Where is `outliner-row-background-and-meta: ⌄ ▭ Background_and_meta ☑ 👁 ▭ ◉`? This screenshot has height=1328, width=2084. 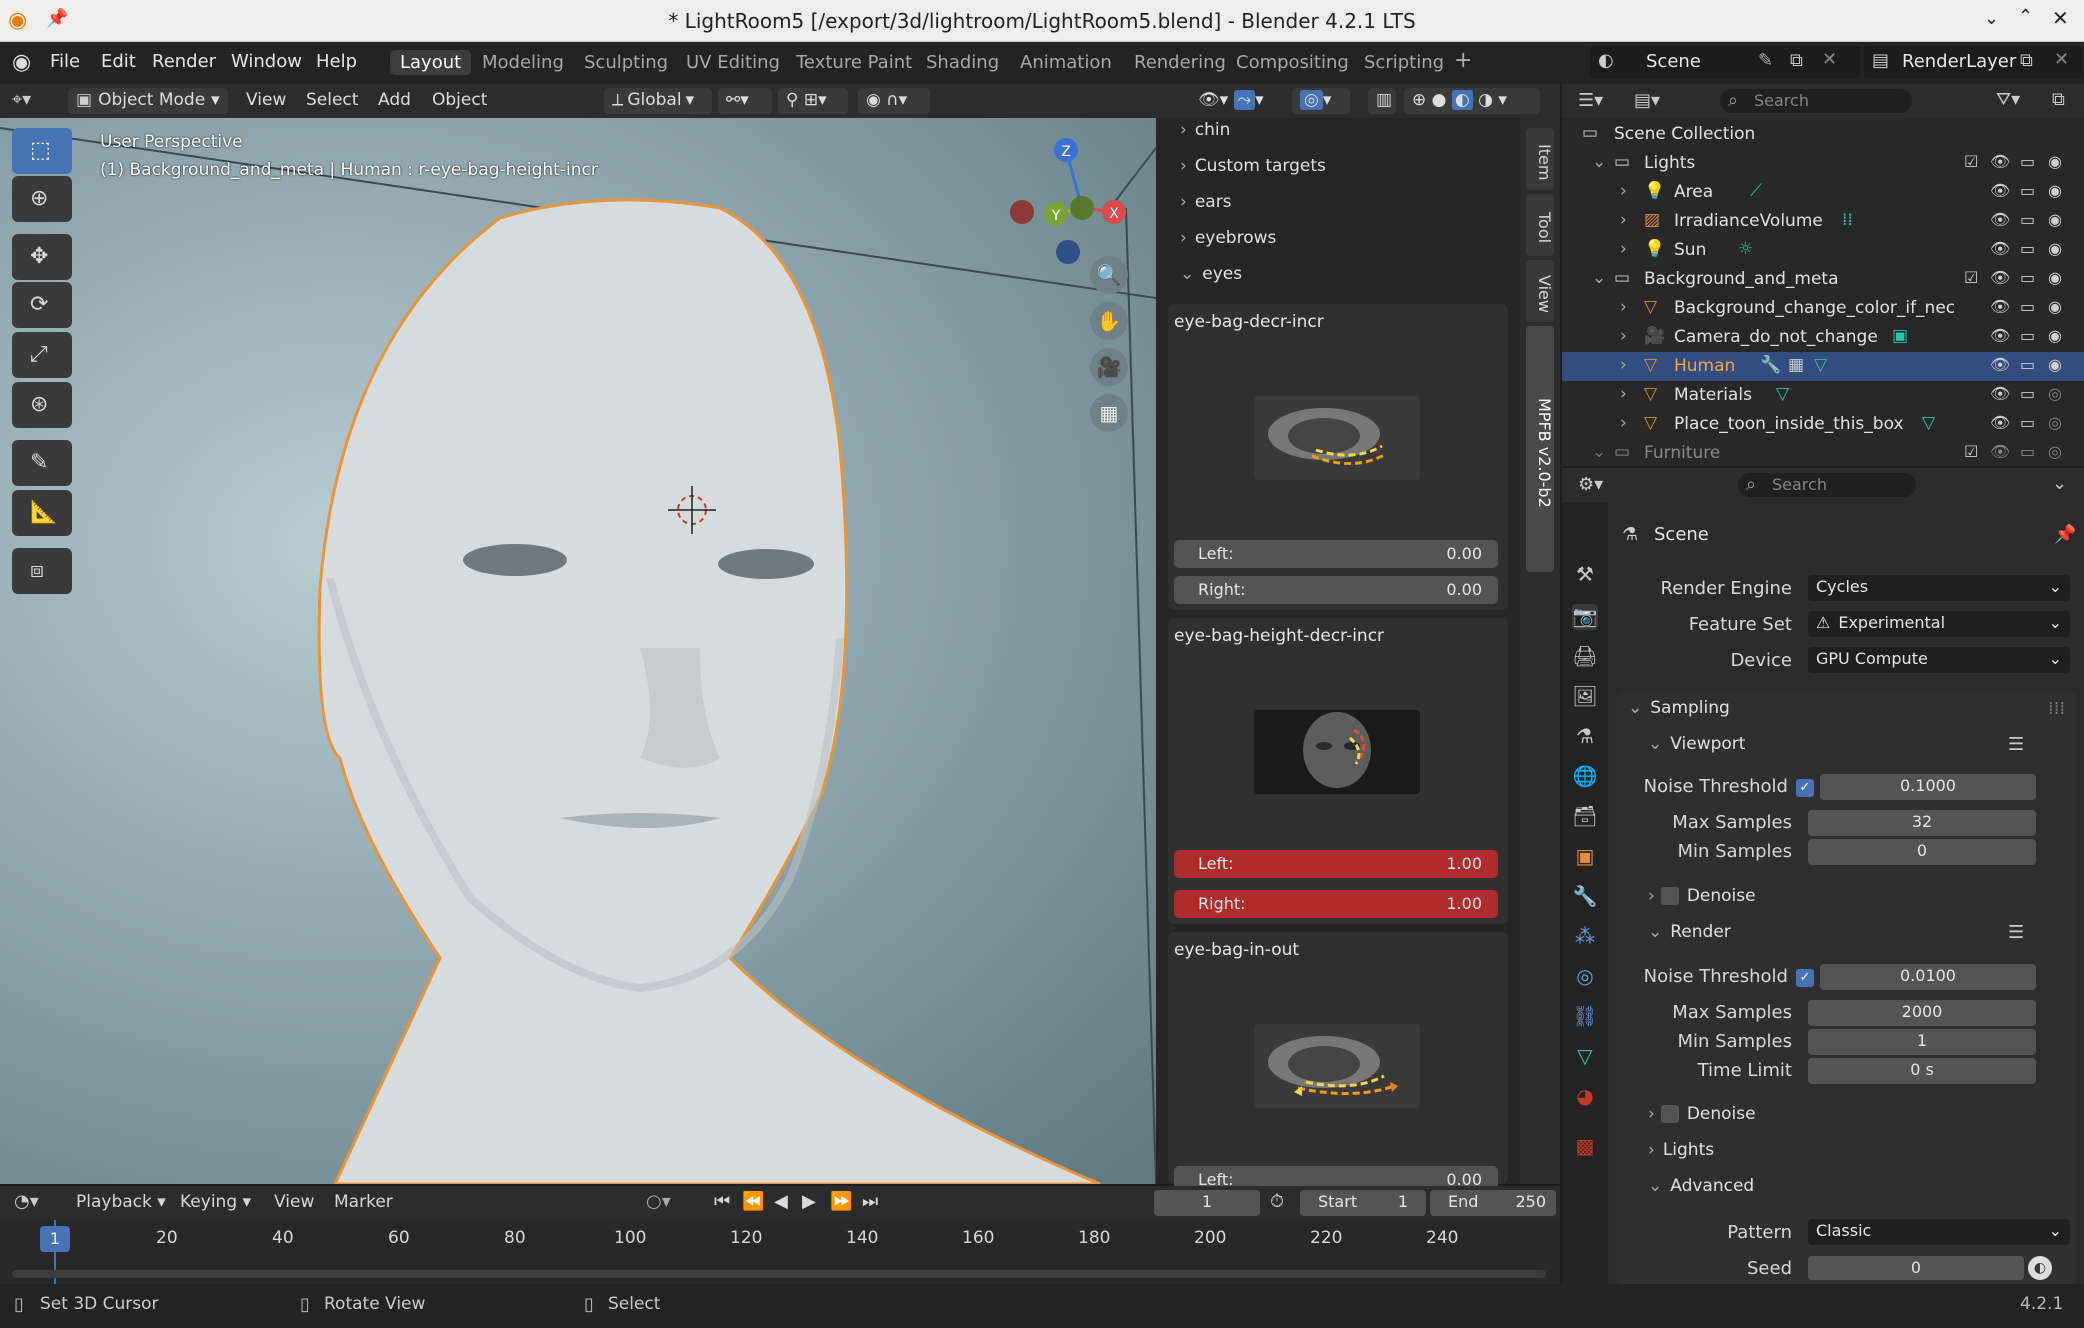 outliner-row-background-and-meta: ⌄ ▭ Background_and_meta ☑ 👁 ▭ ◉ is located at coordinates (1823, 279).